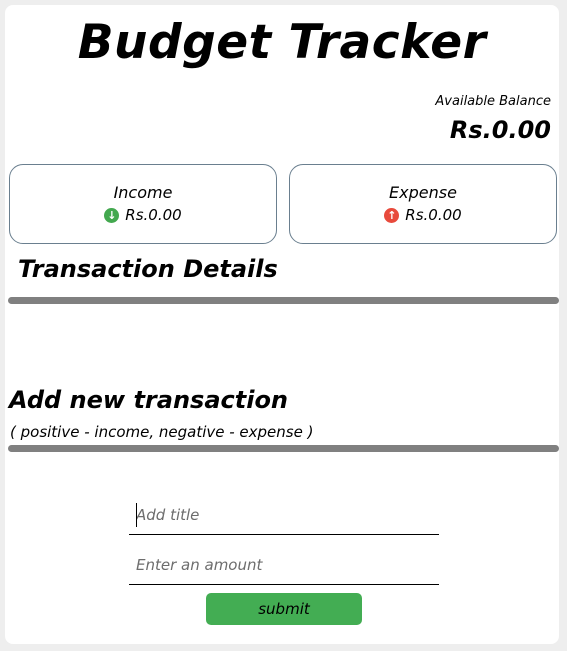 The image size is (567, 651). I want to click on balance-label: Available Balance, so click(493, 101).